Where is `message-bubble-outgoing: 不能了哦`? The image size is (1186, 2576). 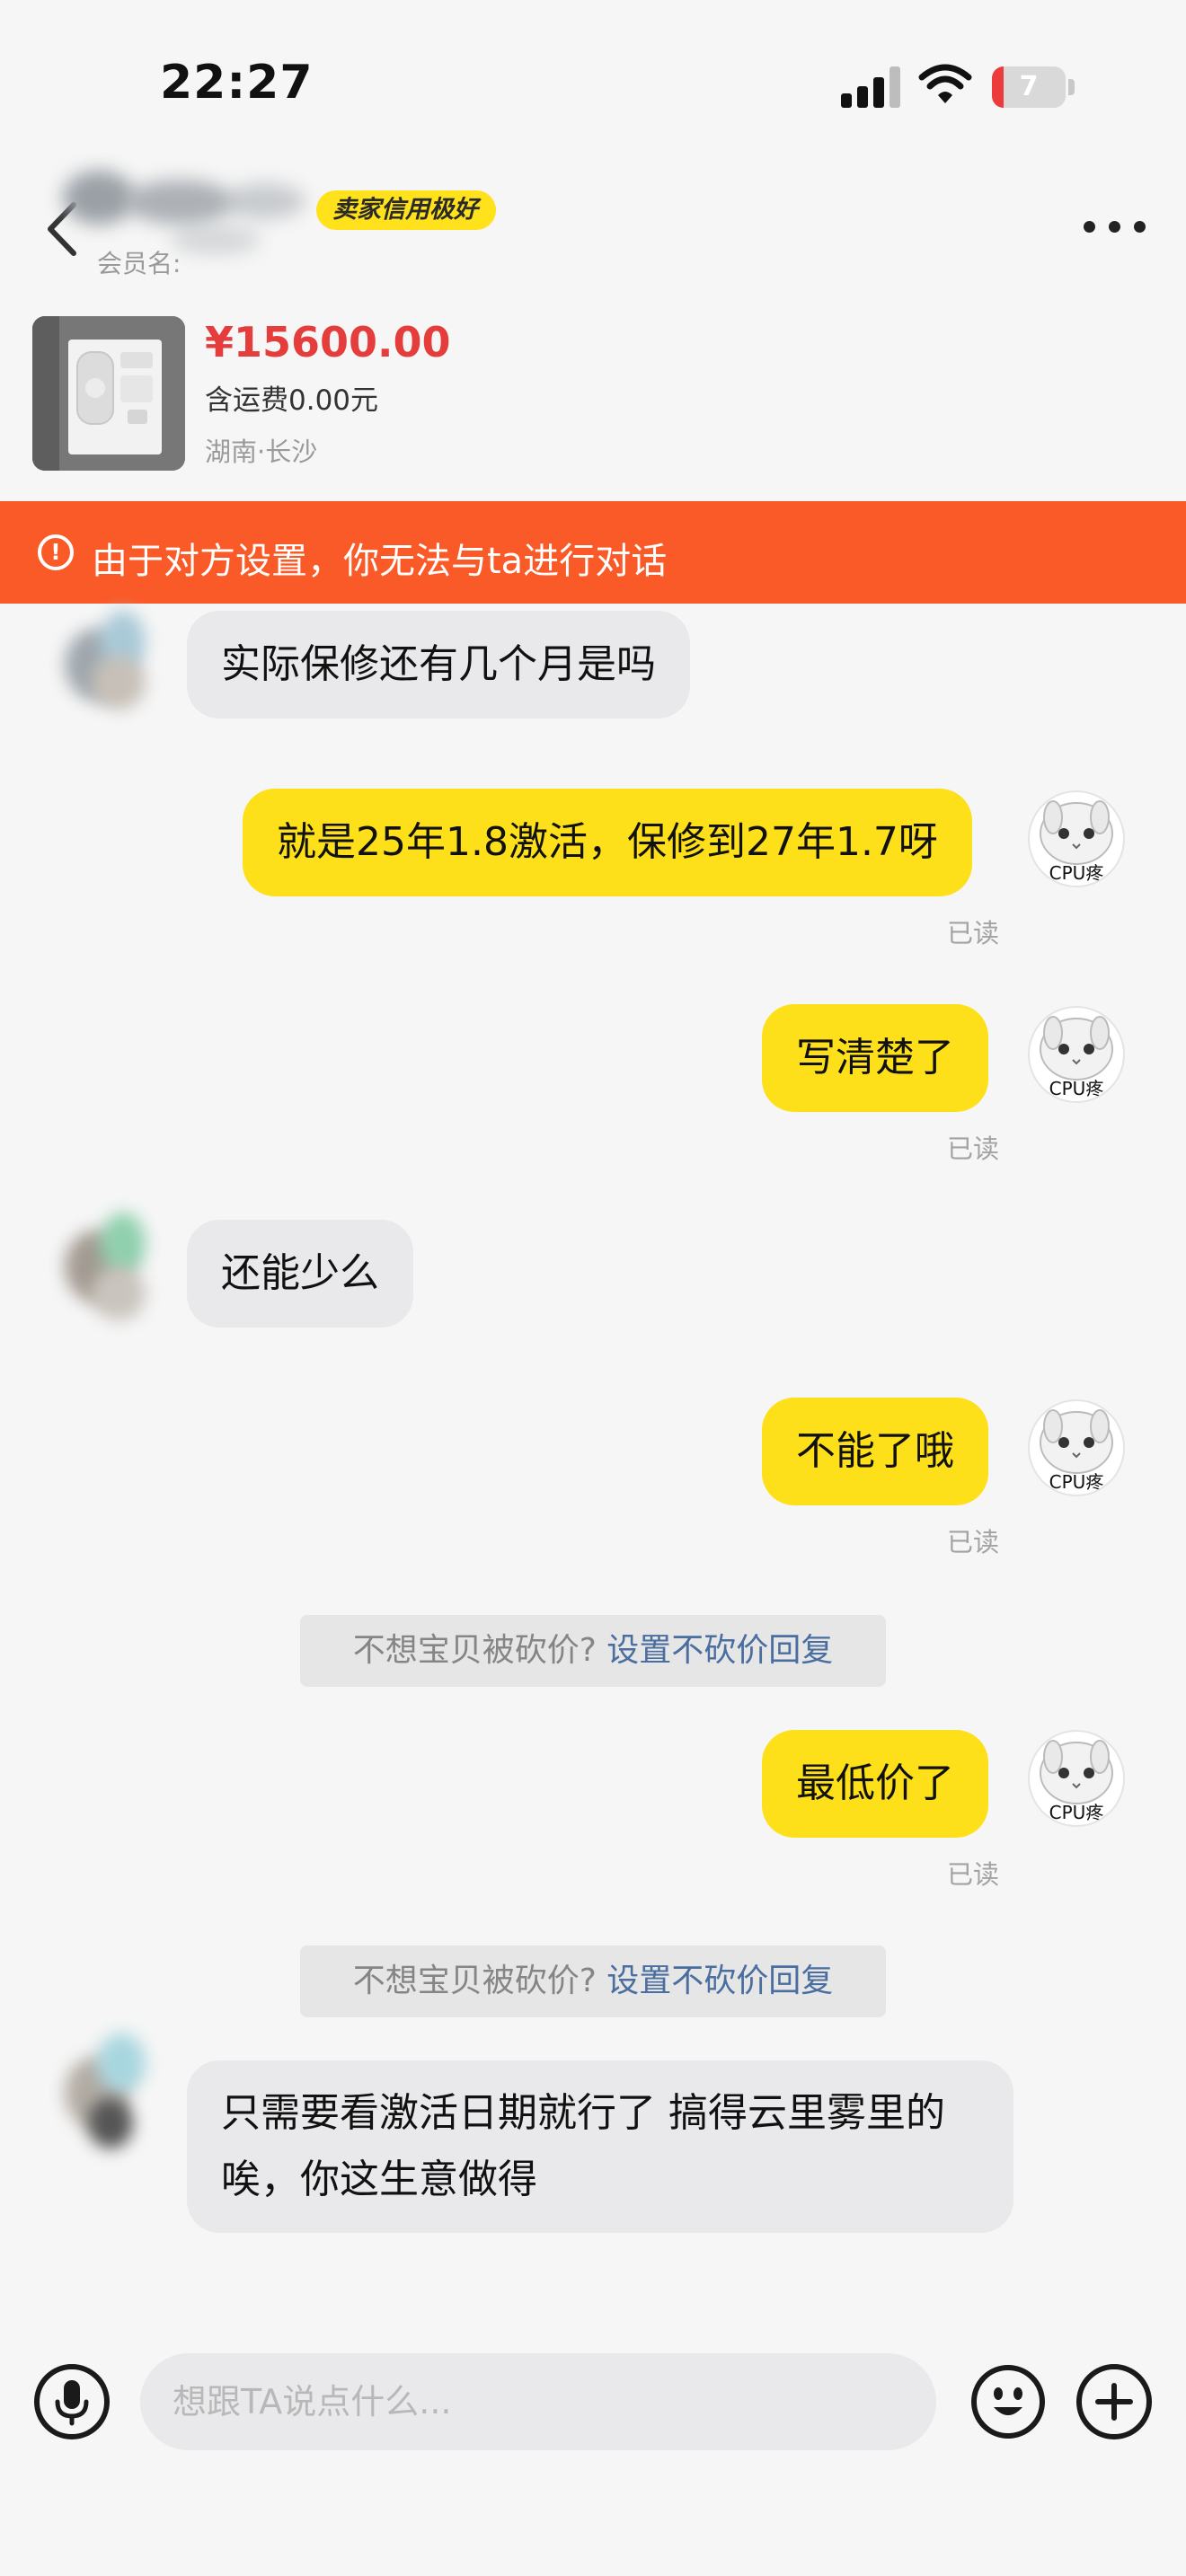 message-bubble-outgoing: 不能了哦 is located at coordinates (875, 1451).